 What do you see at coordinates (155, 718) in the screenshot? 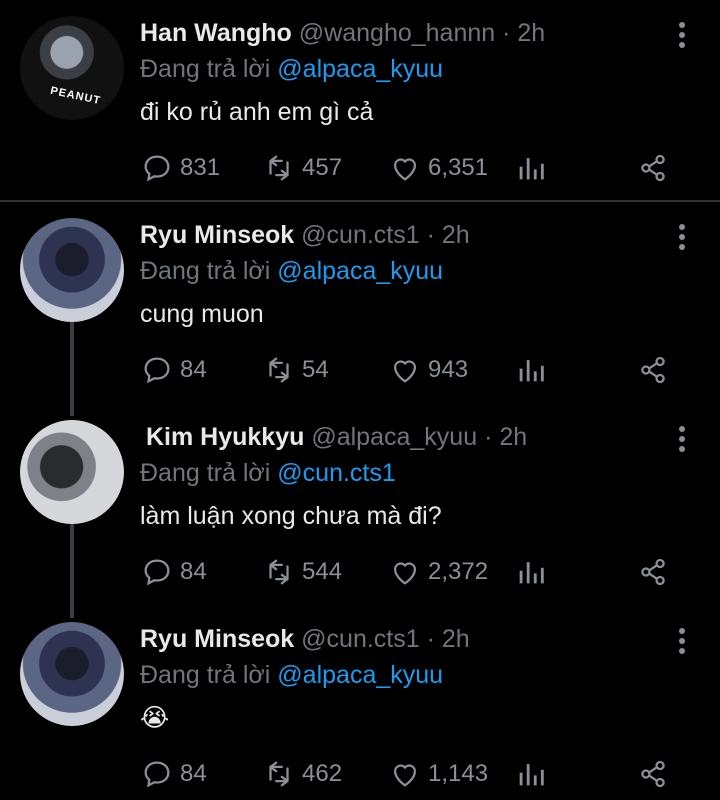
I see `tweet-text: 😭` at bounding box center [155, 718].